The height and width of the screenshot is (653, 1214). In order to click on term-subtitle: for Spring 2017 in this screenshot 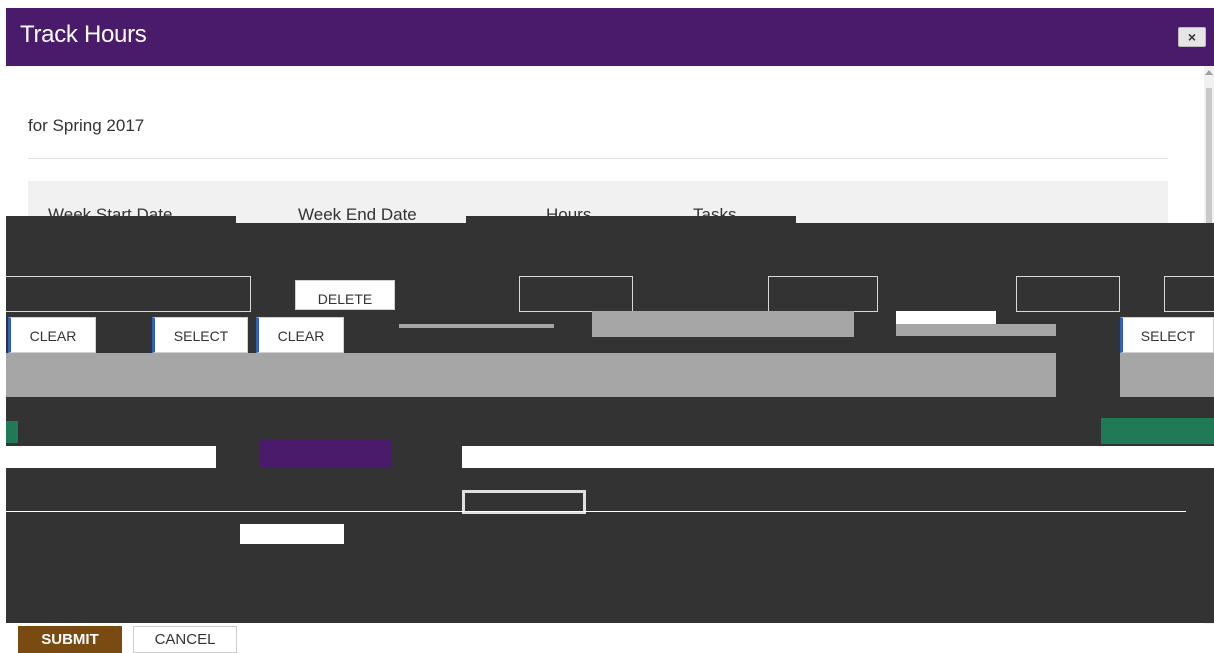, I will do `click(86, 125)`.